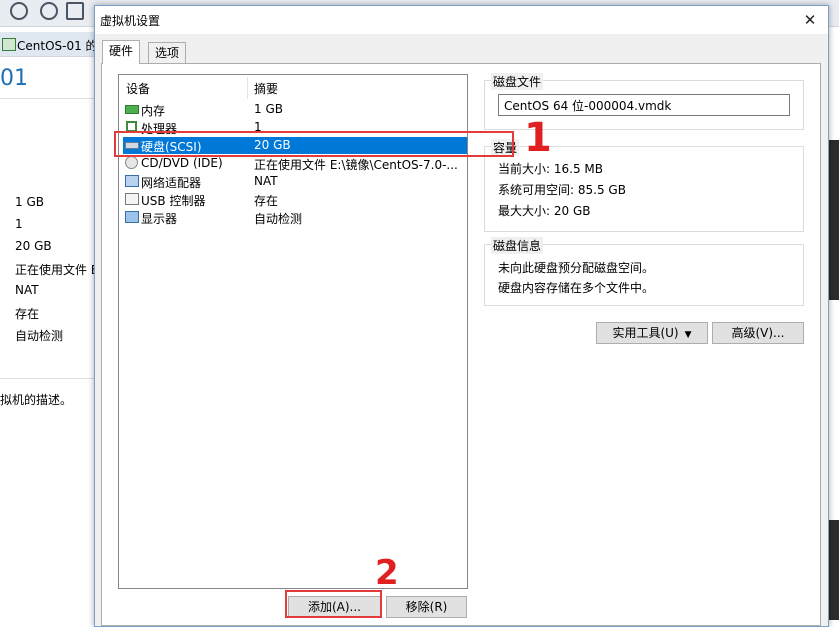  Describe the element at coordinates (131, 162) in the screenshot. I see `cd-dvd-icon` at that location.